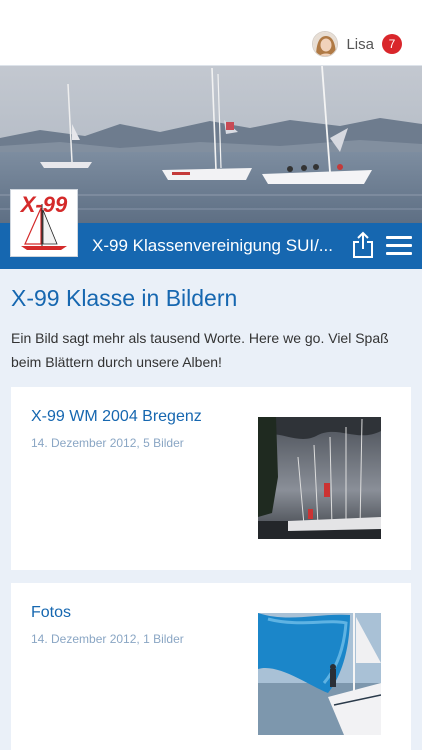 The image size is (422, 750). What do you see at coordinates (211, 33) in the screenshot?
I see `top-bar: Lisa 7` at bounding box center [211, 33].